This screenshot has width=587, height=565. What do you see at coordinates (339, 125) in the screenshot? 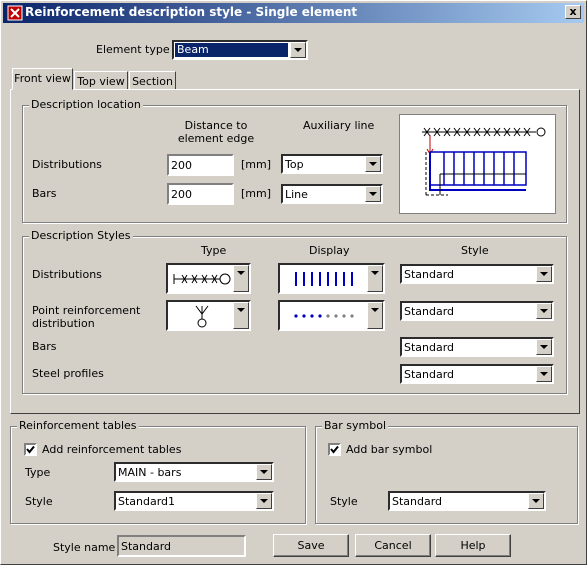
I see `aux-line-column-header: Auxiliary line` at bounding box center [339, 125].